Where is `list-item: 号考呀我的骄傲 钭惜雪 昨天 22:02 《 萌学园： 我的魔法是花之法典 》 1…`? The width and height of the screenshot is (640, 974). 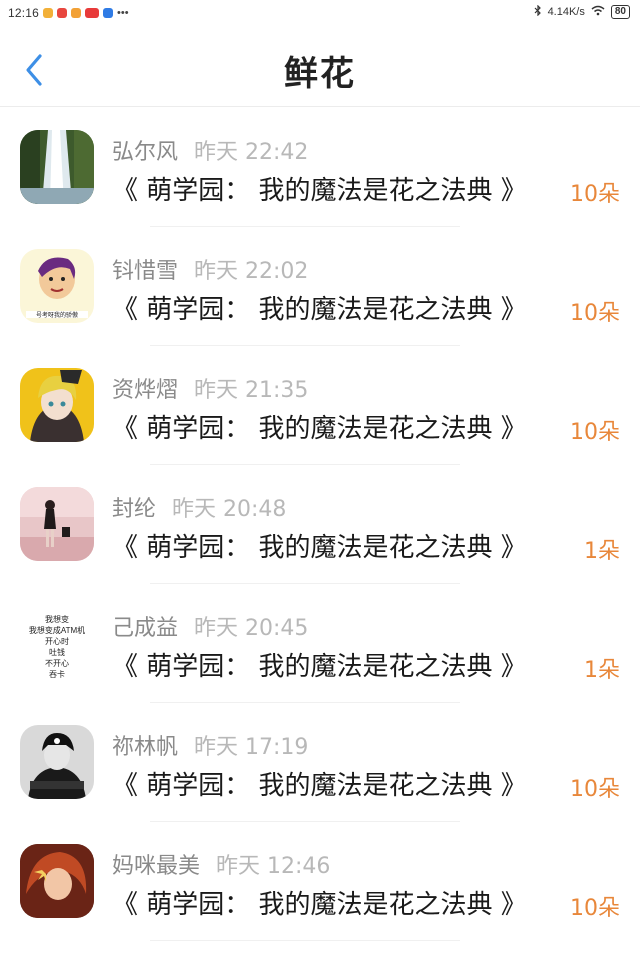
list-item: 号考呀我的骄傲 钭惜雪 昨天 22:02 《 萌学园： 我的魔法是花之法典 》 1… is located at coordinates (320, 286).